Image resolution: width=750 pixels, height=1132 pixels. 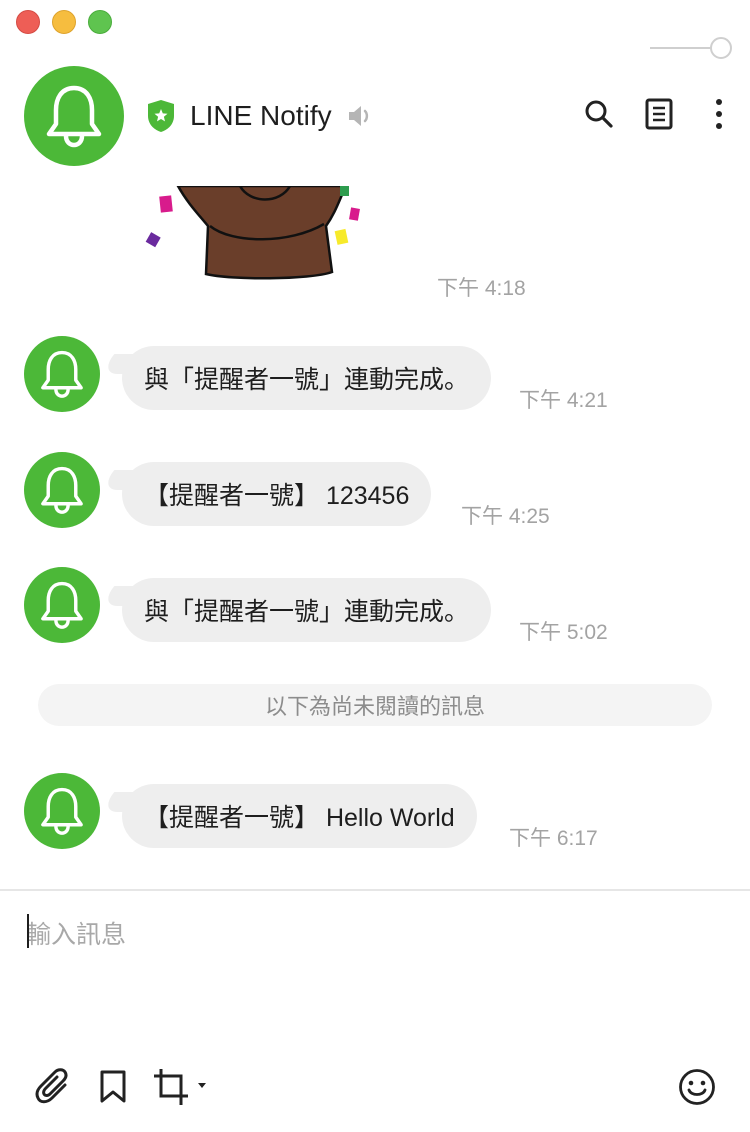 I want to click on emoji-button, so click(x=697, y=1087).